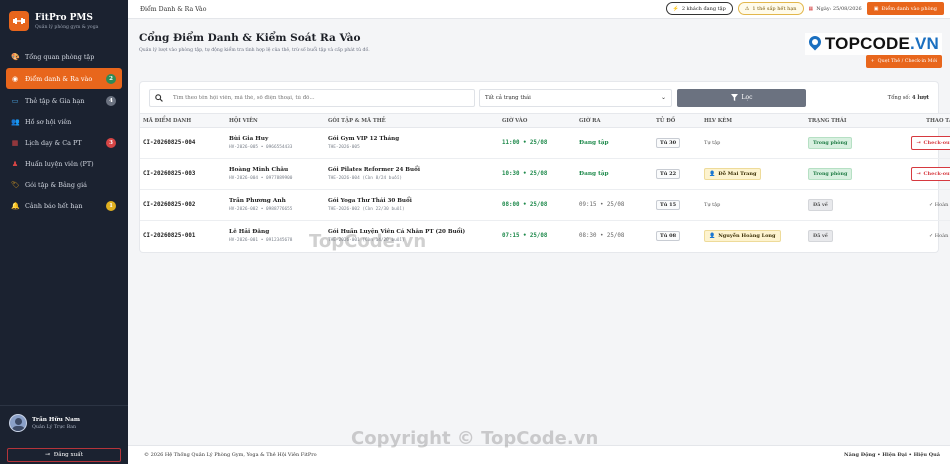 The image size is (950, 464). I want to click on door-icon: ▣, so click(876, 8).